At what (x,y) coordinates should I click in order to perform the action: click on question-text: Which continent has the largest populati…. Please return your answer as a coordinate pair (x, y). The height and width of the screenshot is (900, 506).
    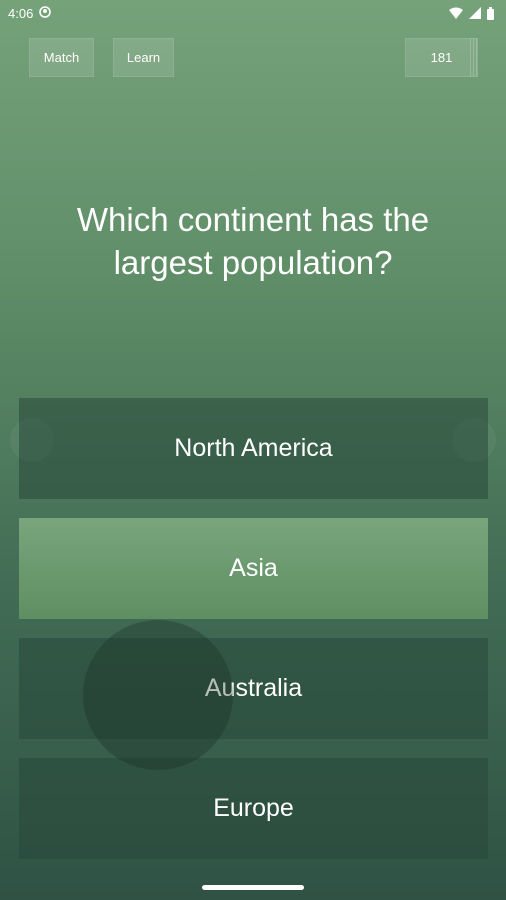
    Looking at the image, I should click on (253, 241).